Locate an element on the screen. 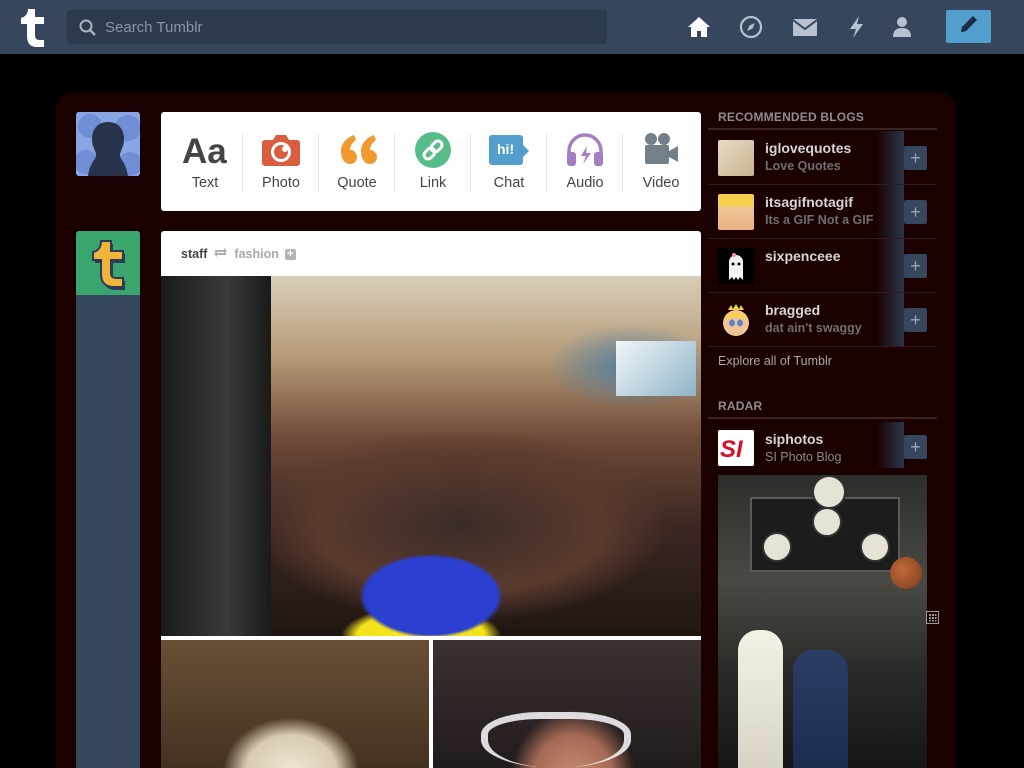 This screenshot has width=1024, height=768. recommended-blog-item: sixpenceee + is located at coordinates (822, 266).